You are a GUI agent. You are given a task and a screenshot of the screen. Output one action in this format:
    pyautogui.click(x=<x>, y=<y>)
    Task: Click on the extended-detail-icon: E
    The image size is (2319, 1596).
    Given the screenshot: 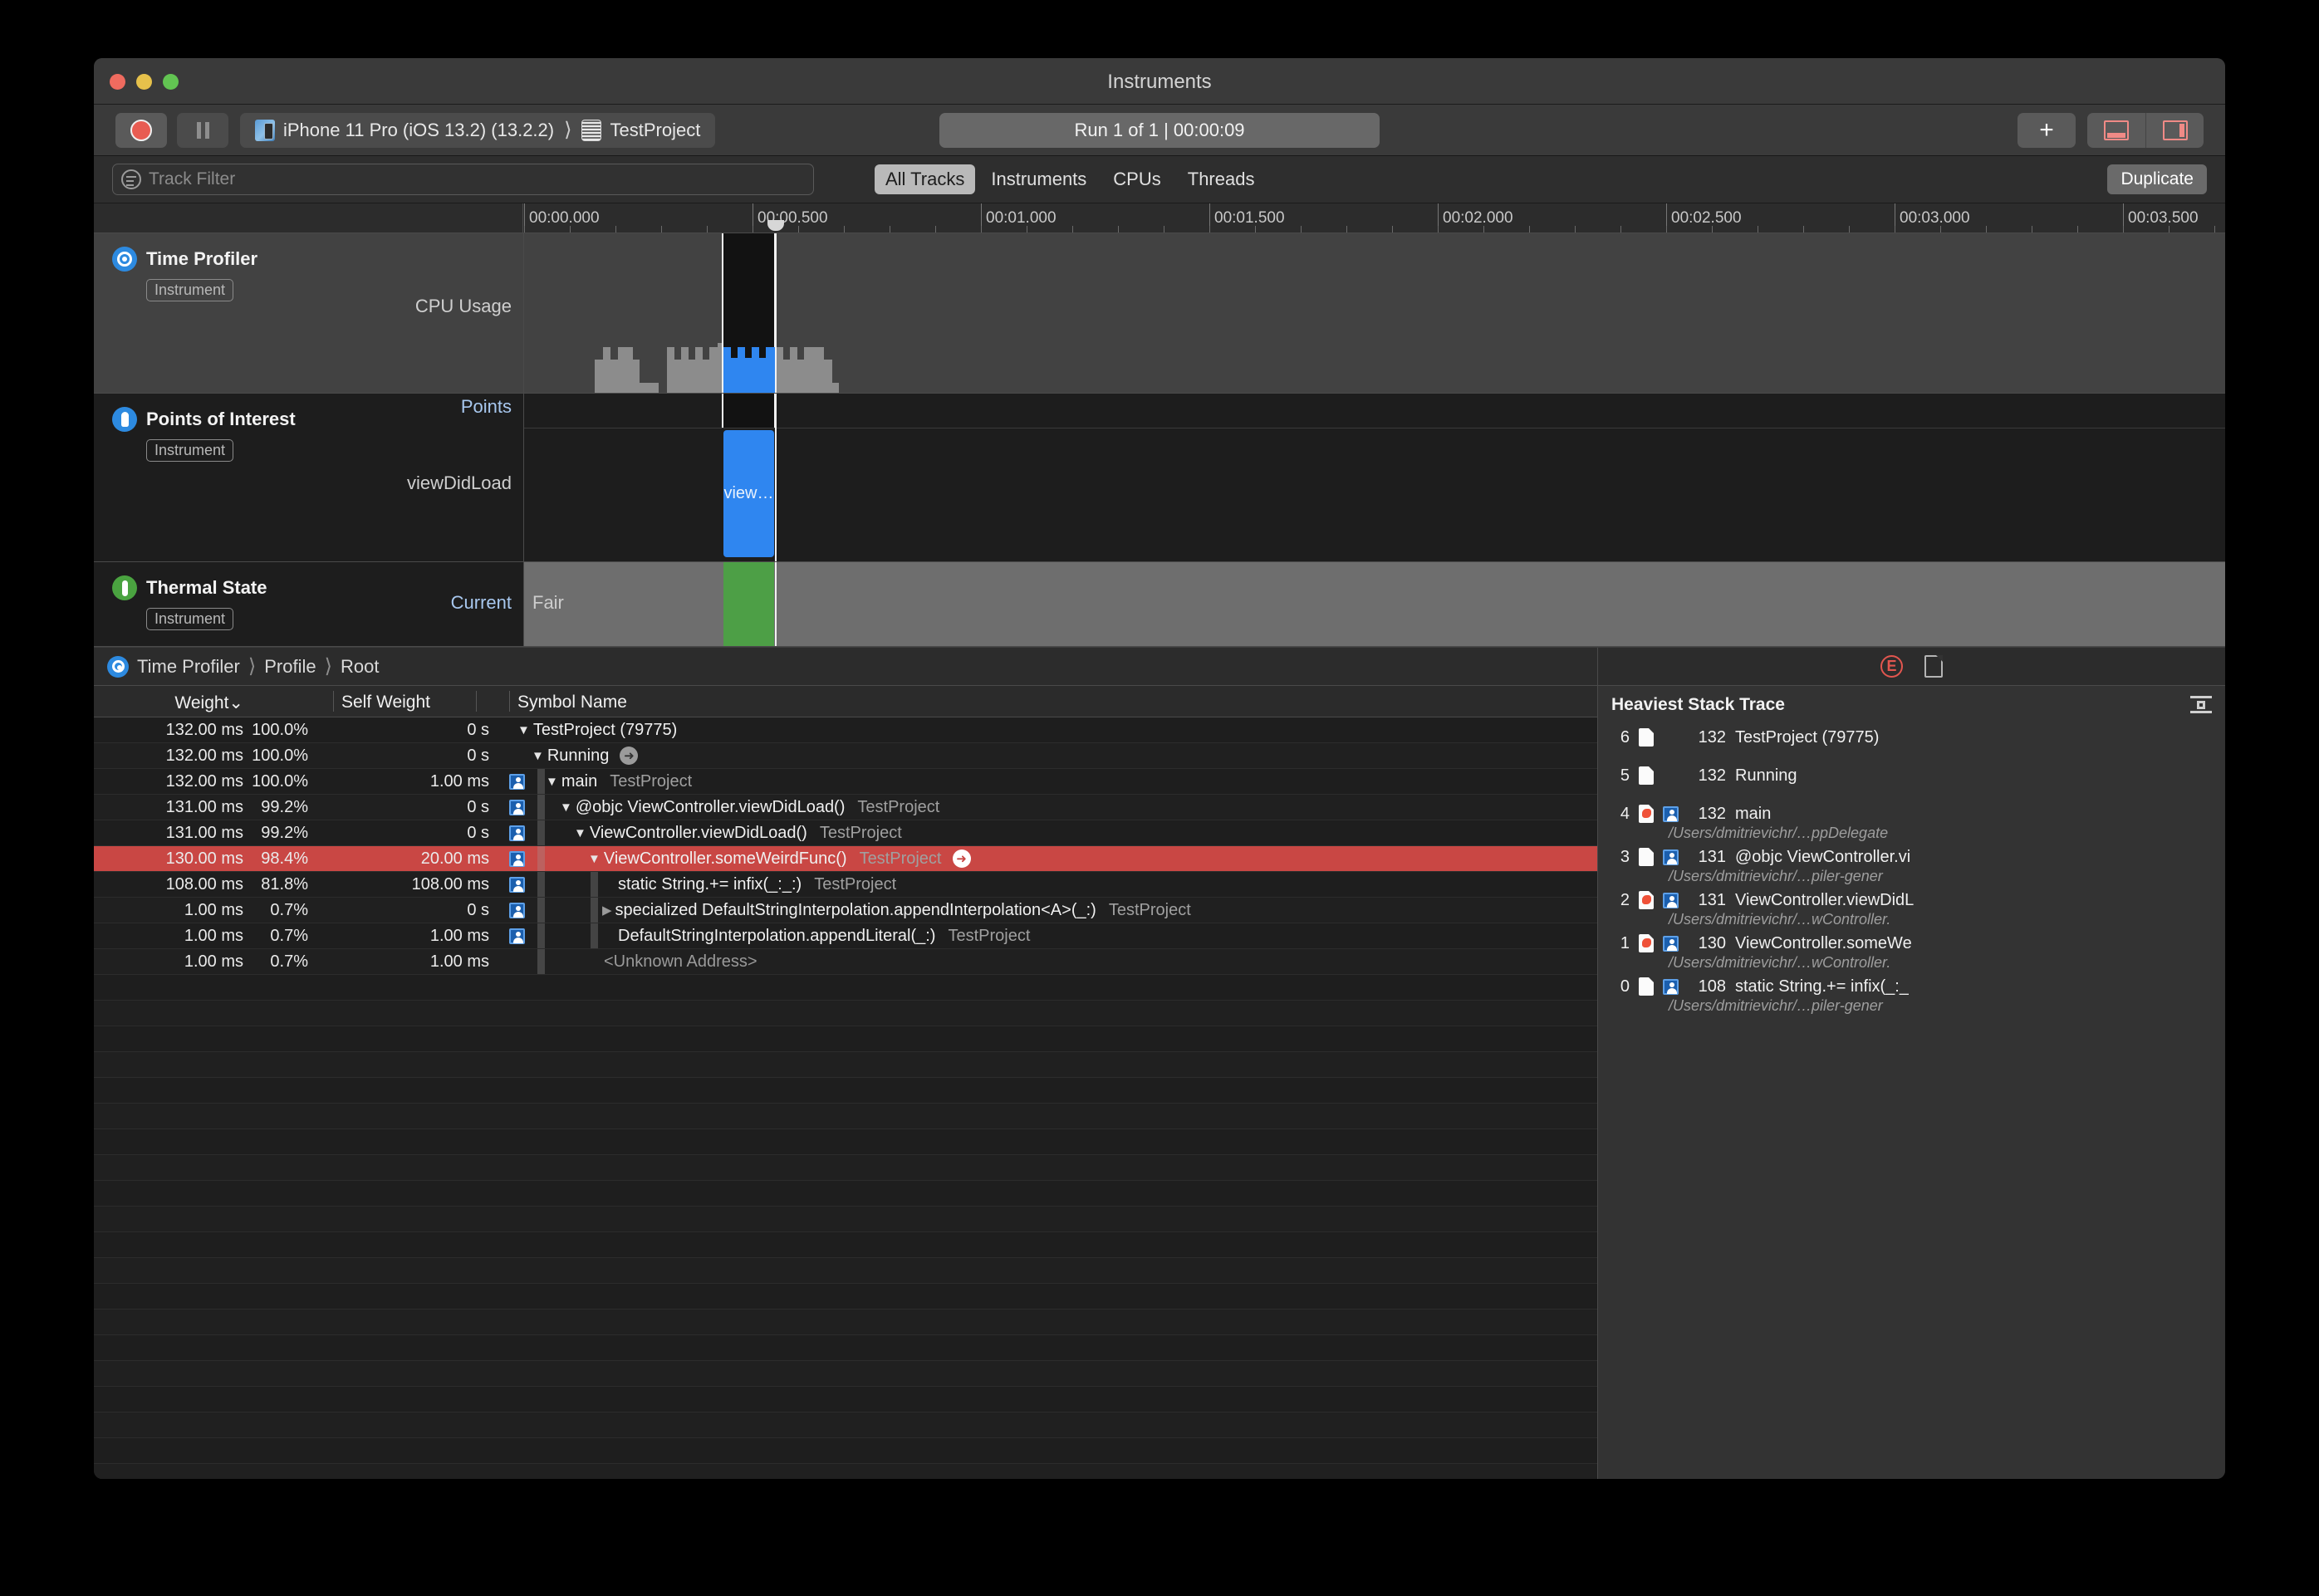 What is the action you would take?
    pyautogui.click(x=1891, y=666)
    